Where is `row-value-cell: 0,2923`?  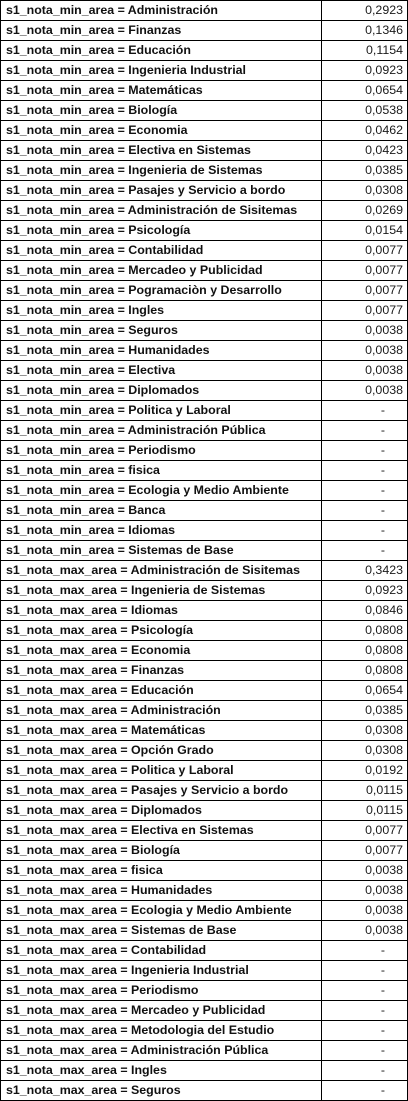
row-value-cell: 0,2923 is located at coordinates (364, 10).